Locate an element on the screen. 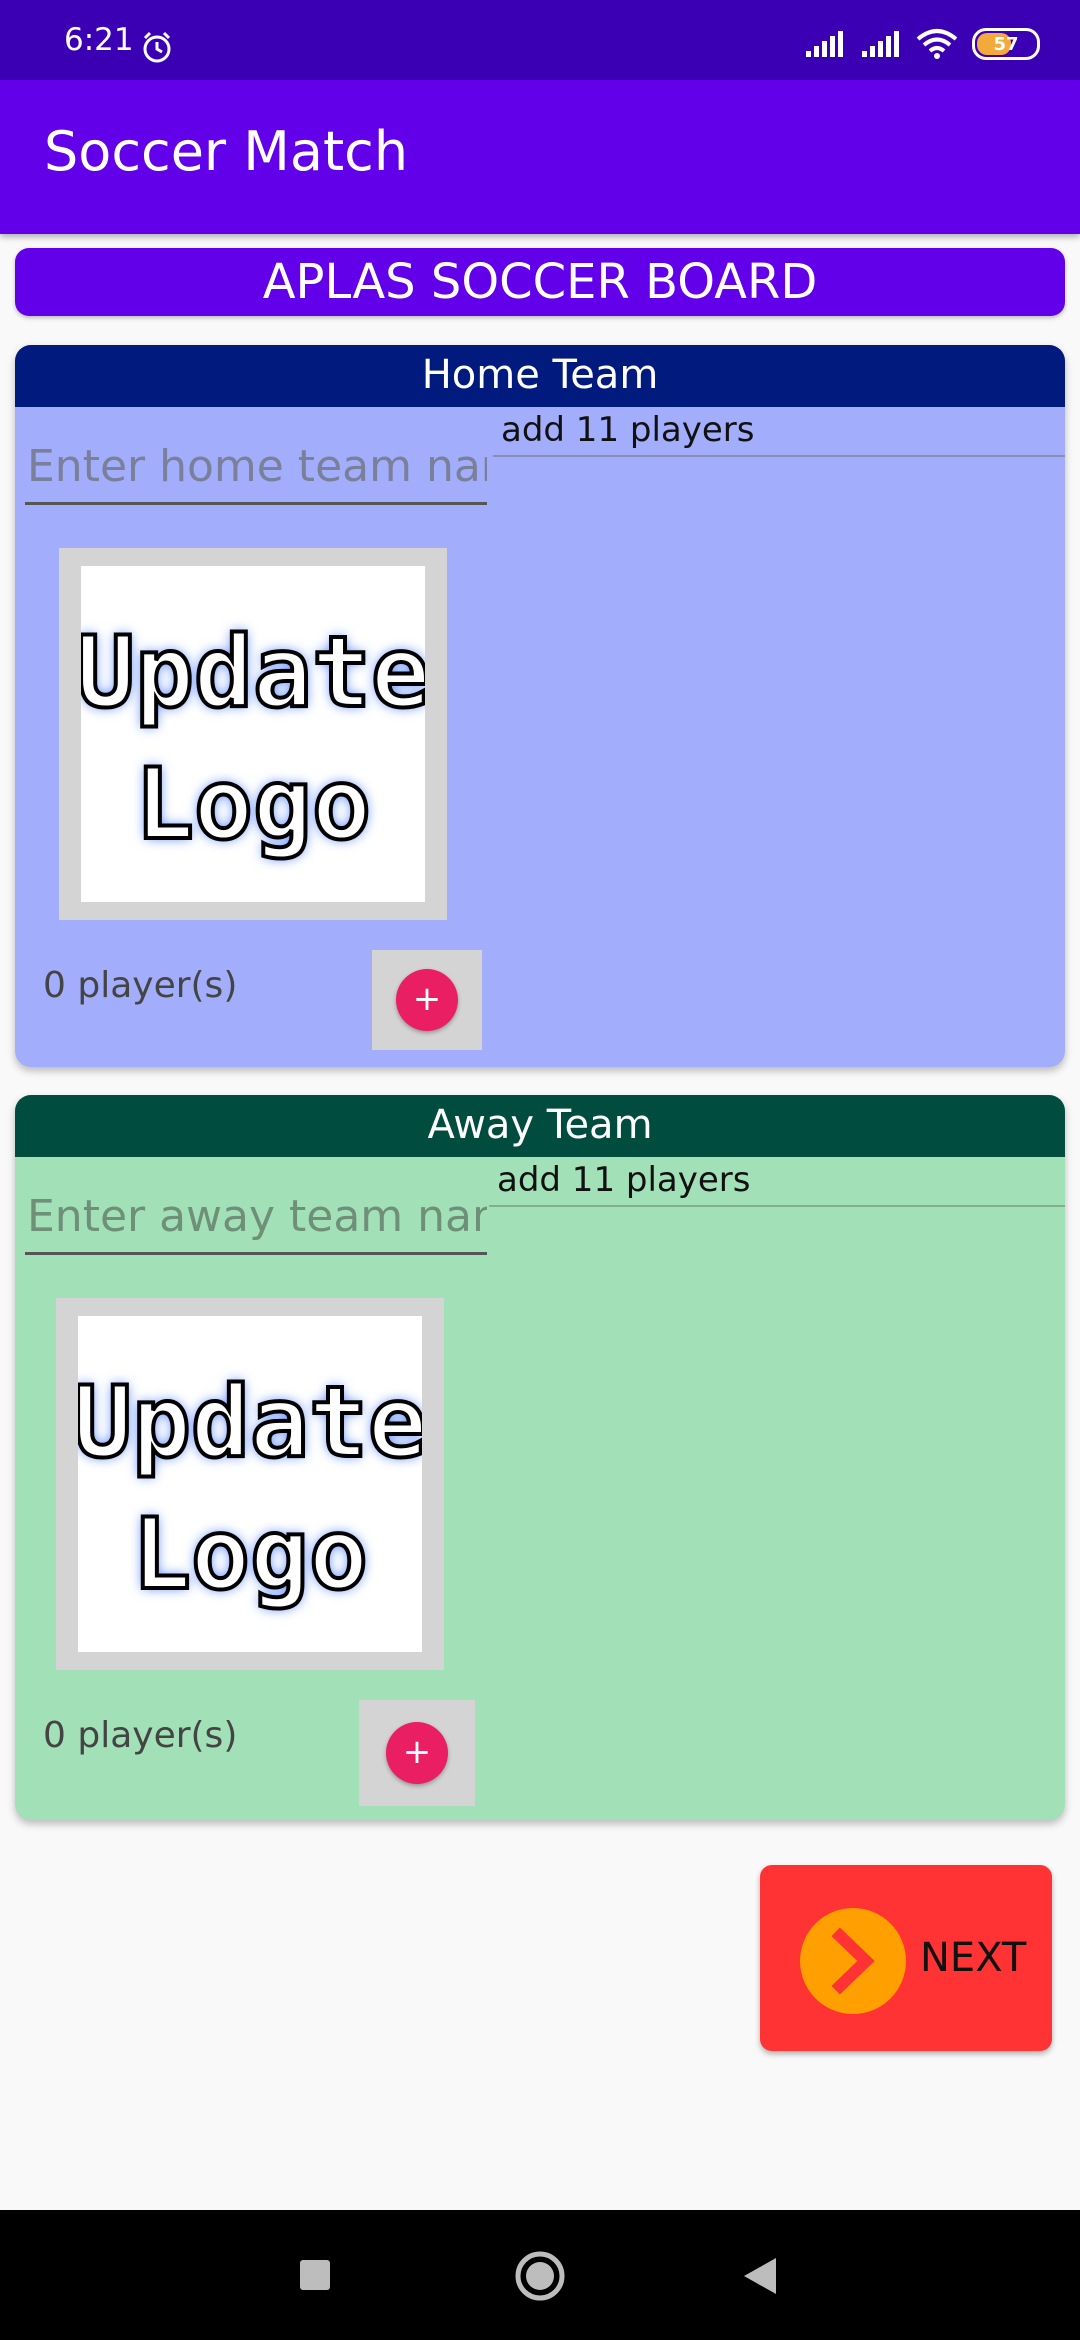 This screenshot has width=1080, height=2340. status-icons: 57 is located at coordinates (922, 44).